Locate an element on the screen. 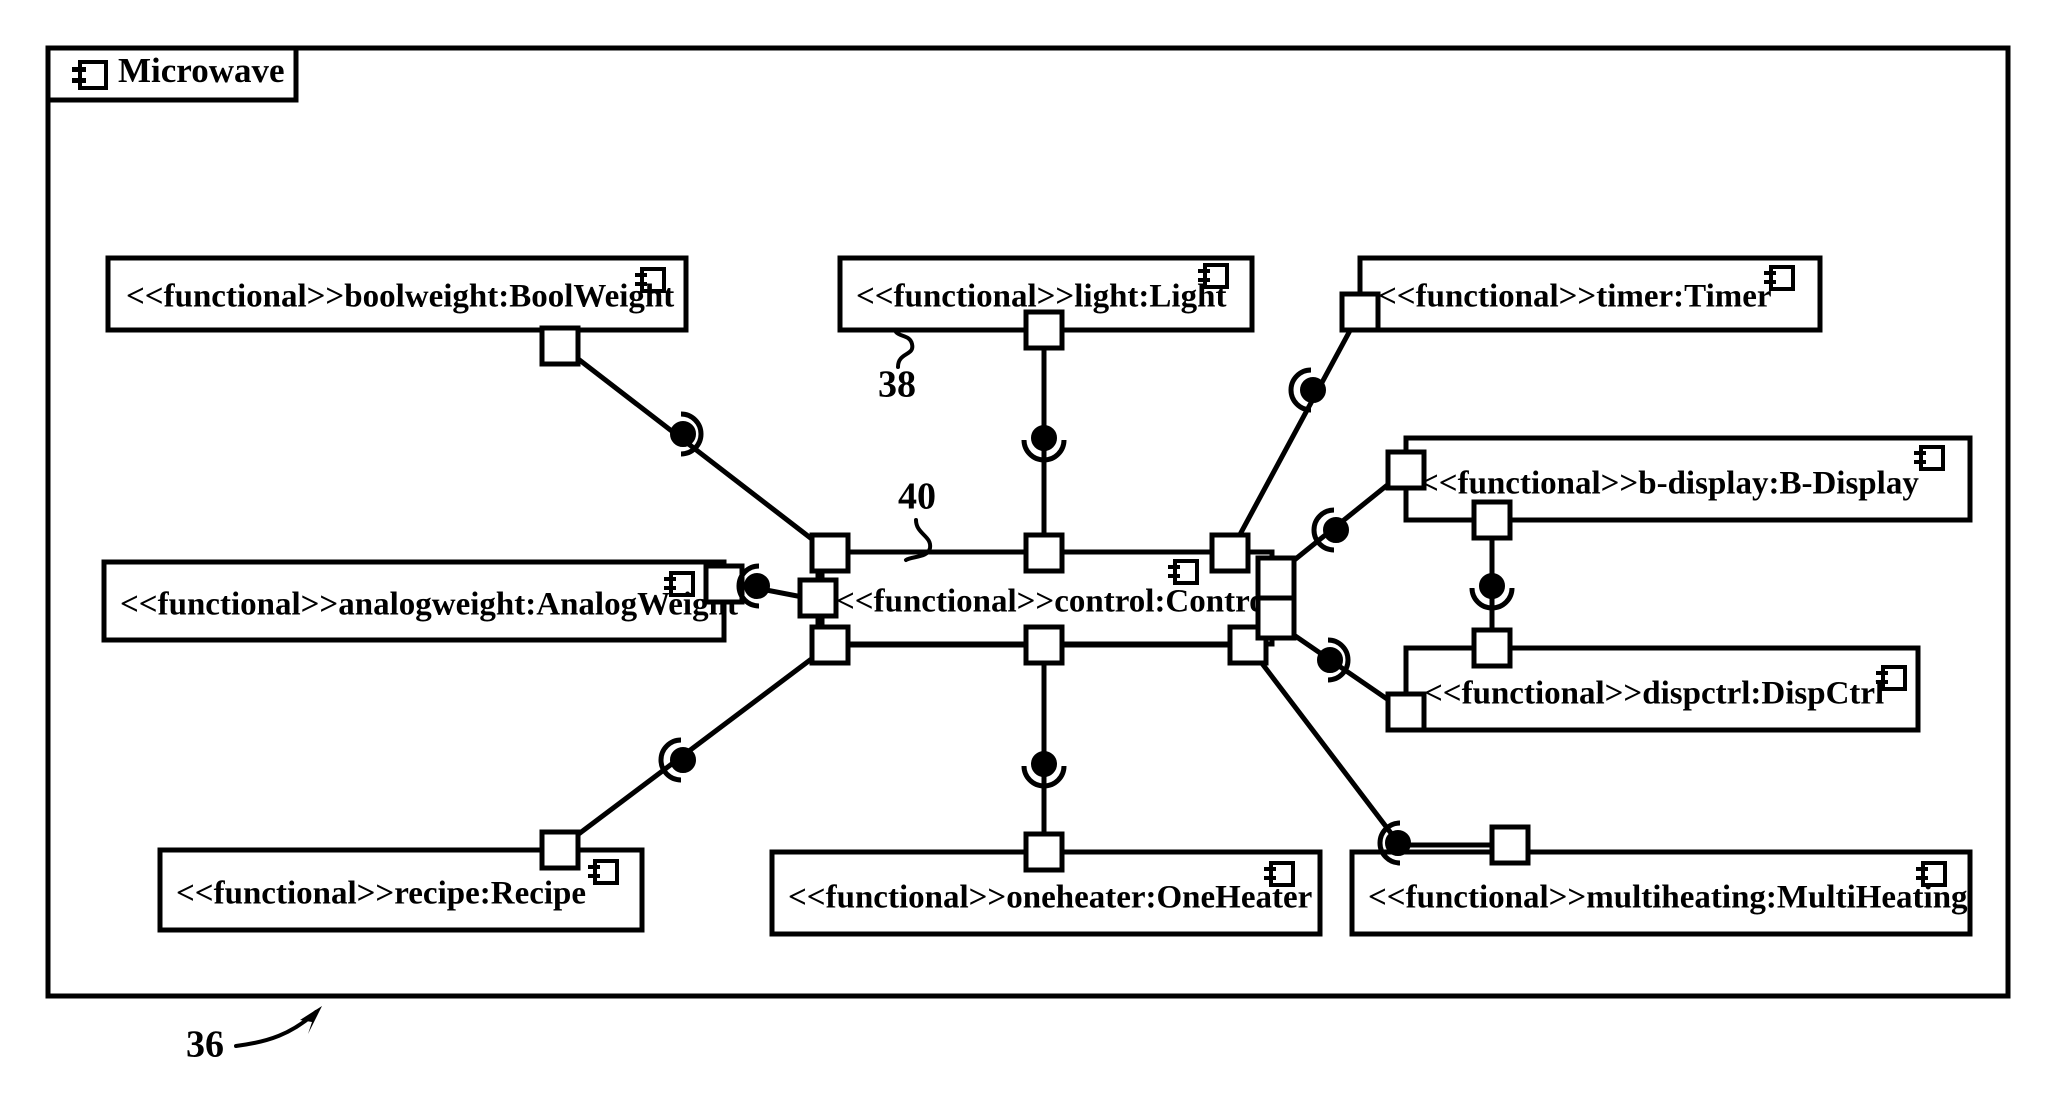 Image resolution: width=2061 pixels, height=1099 pixels. port-control-top-center is located at coordinates (1044, 553).